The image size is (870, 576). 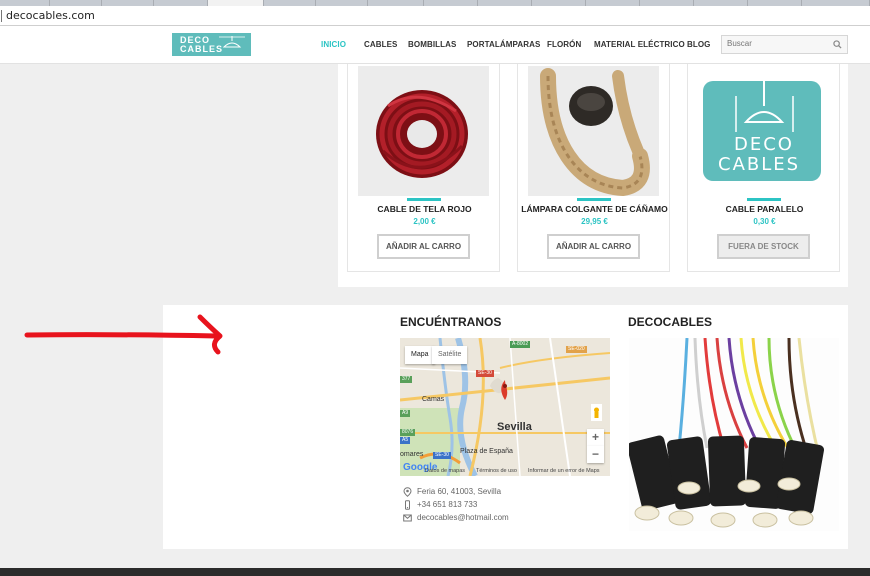 What do you see at coordinates (50, 15) in the screenshot?
I see `address-url: decocables.com` at bounding box center [50, 15].